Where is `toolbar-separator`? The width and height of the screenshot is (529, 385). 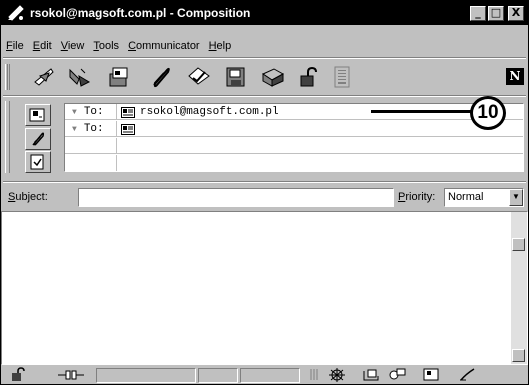 toolbar-separator is located at coordinates (264, 96).